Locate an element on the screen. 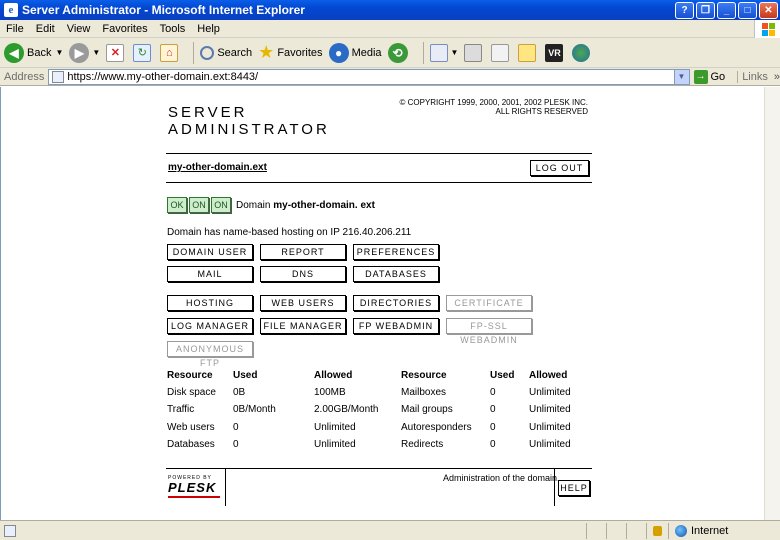 The height and width of the screenshot is (540, 780). log-manager-button: LOG MANAGER is located at coordinates (210, 326).